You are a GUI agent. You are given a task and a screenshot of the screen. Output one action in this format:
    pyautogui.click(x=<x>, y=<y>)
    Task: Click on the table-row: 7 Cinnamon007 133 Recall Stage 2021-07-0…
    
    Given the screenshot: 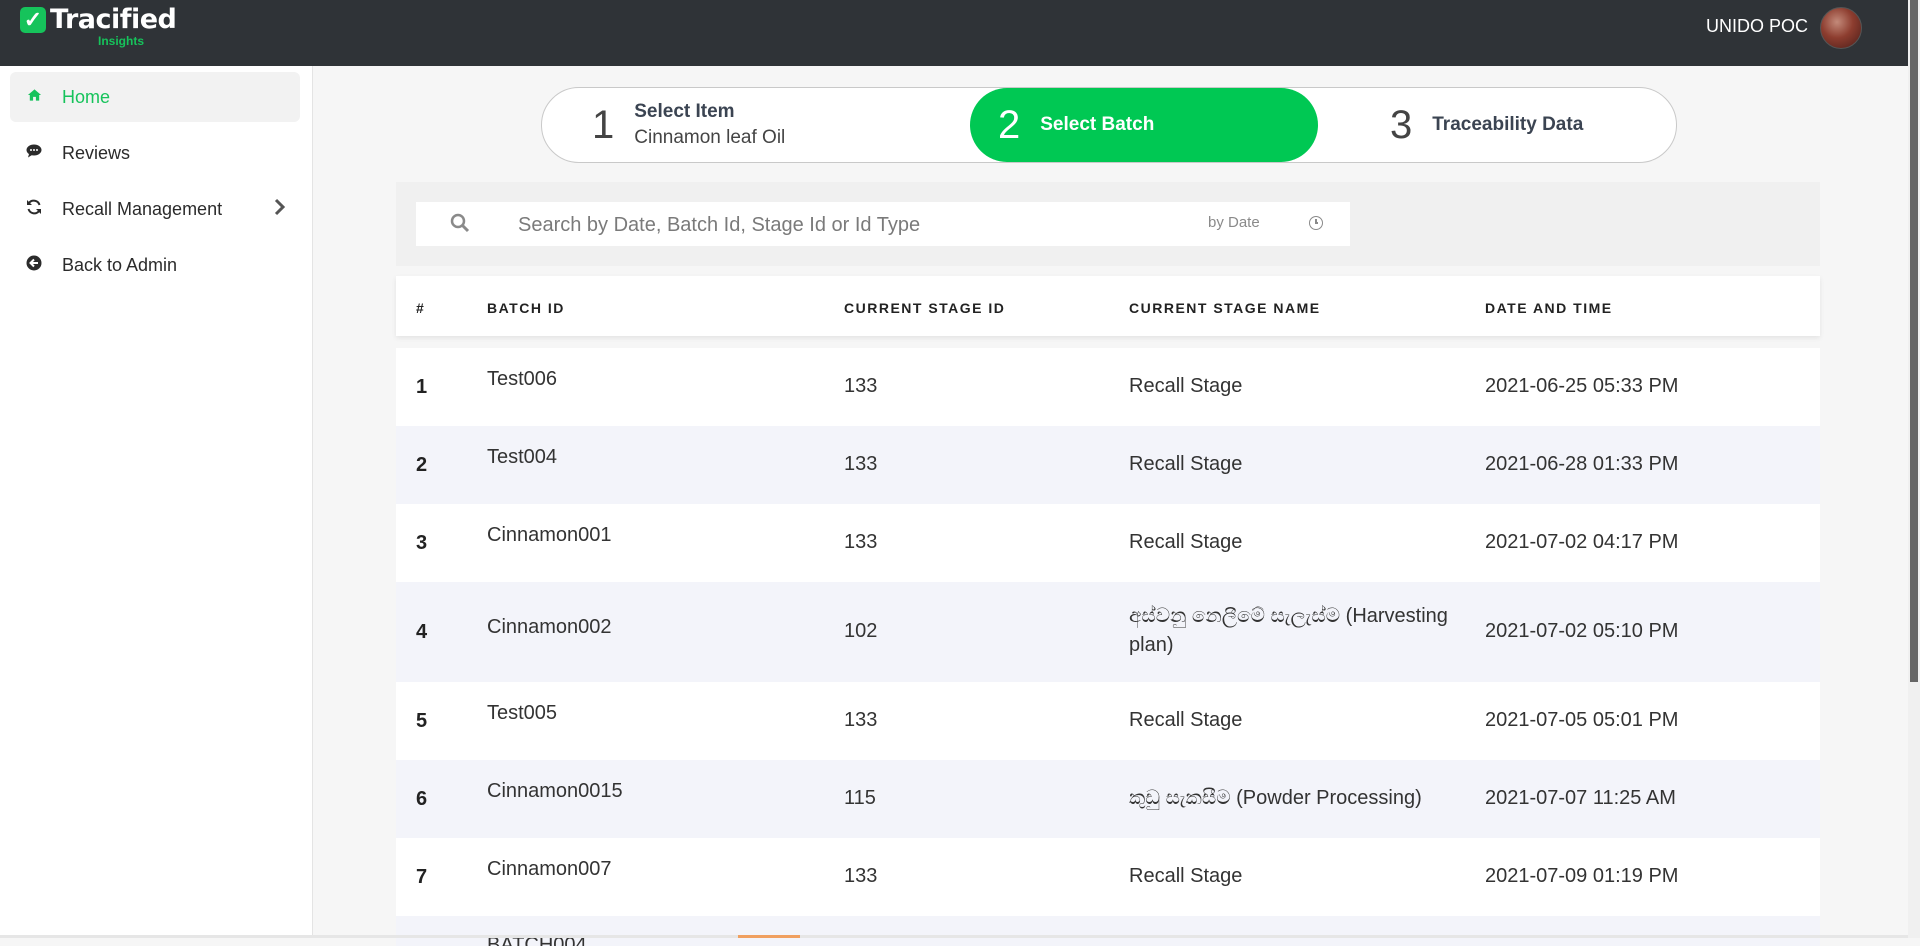 What is the action you would take?
    pyautogui.click(x=1108, y=877)
    